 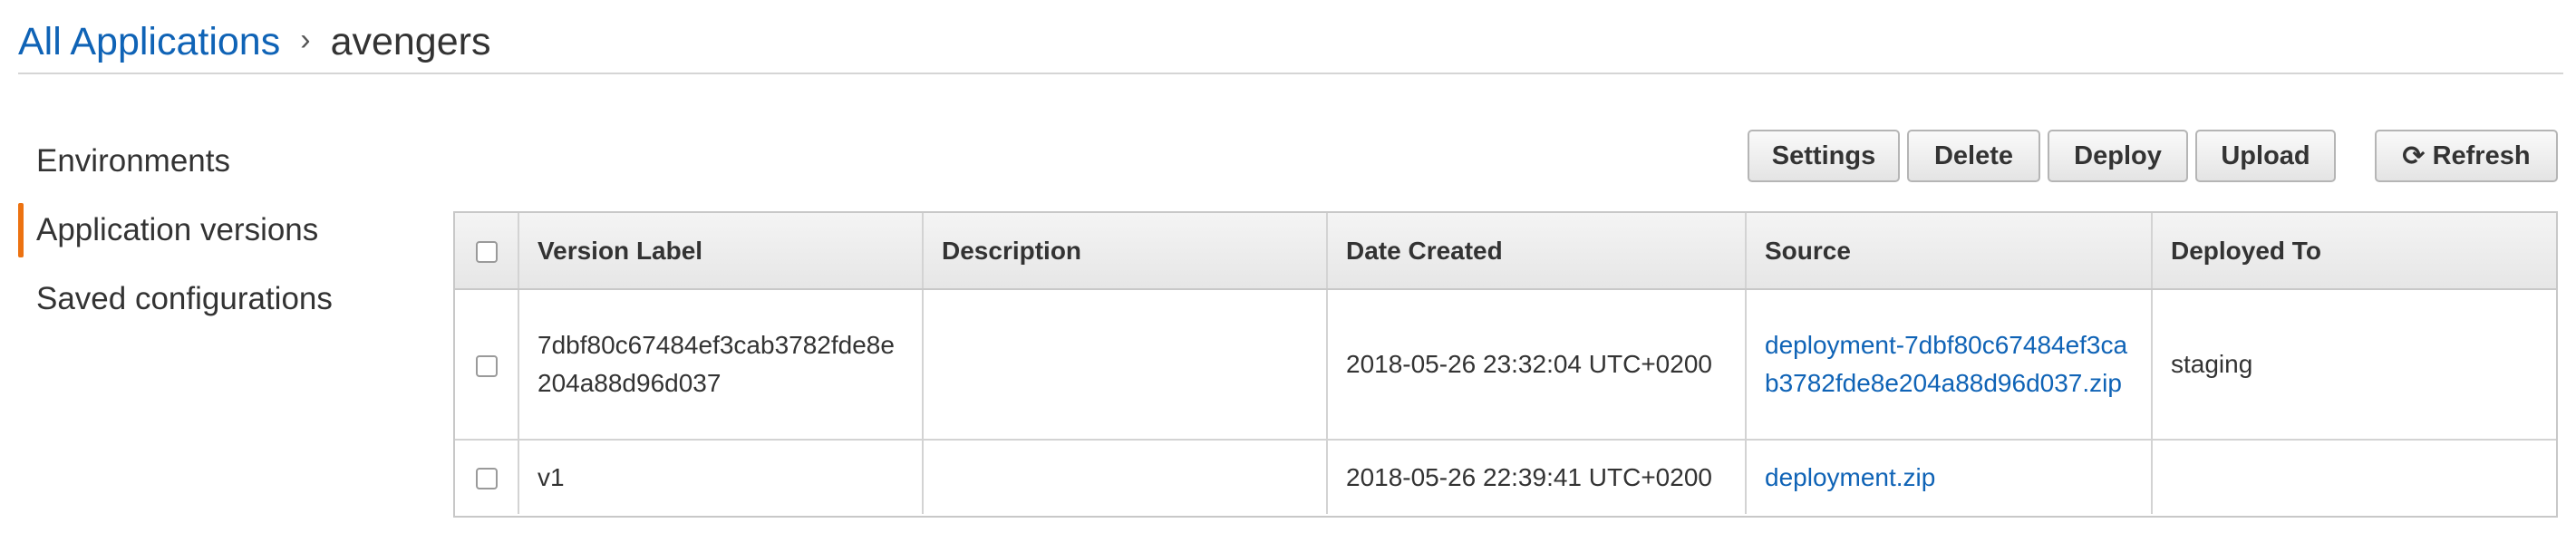 I want to click on upload-button: Upload, so click(x=2265, y=156).